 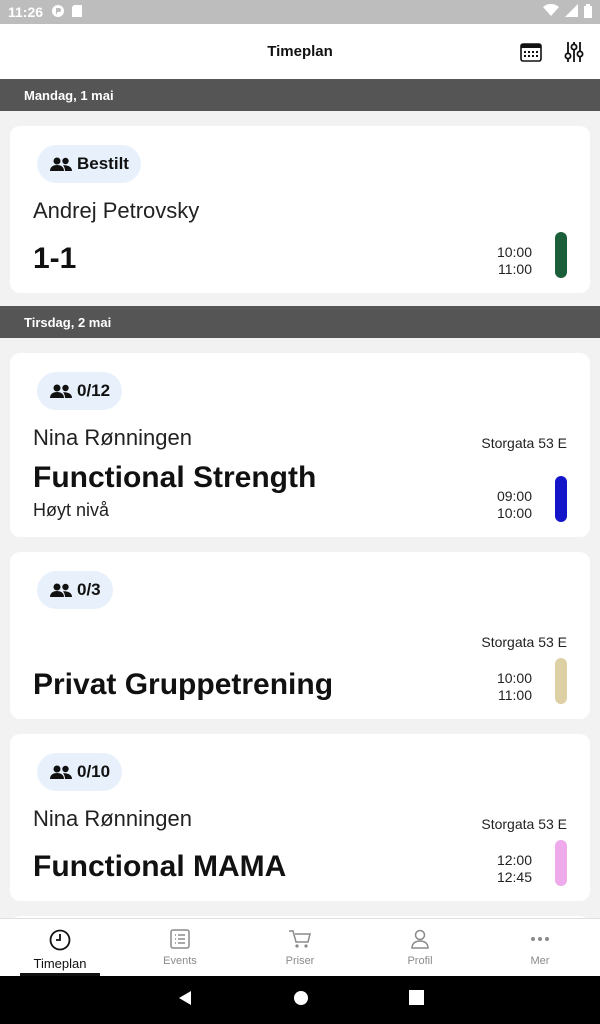 What do you see at coordinates (514, 860) in the screenshot?
I see `start-time: 12:00` at bounding box center [514, 860].